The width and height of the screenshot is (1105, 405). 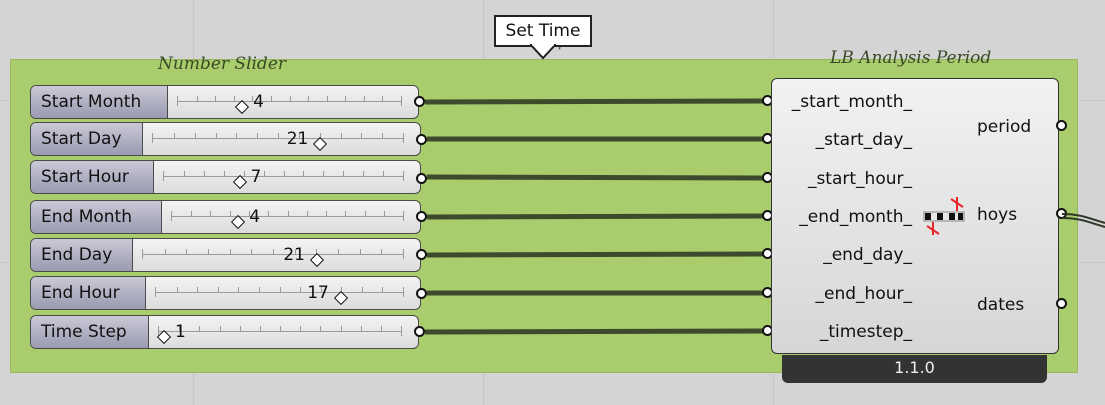 What do you see at coordinates (96, 217) in the screenshot?
I see `slider-name-label: End Month` at bounding box center [96, 217].